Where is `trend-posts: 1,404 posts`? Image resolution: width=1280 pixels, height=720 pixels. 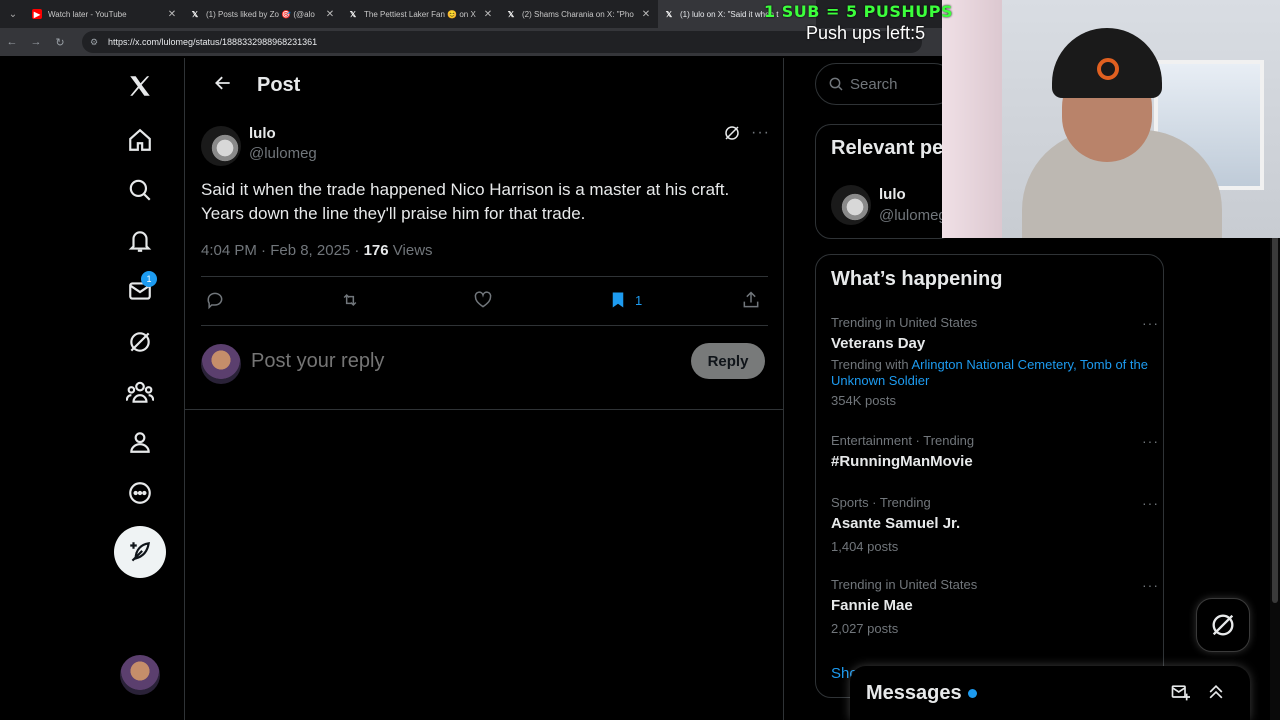
trend-posts: 1,404 posts is located at coordinates (865, 546).